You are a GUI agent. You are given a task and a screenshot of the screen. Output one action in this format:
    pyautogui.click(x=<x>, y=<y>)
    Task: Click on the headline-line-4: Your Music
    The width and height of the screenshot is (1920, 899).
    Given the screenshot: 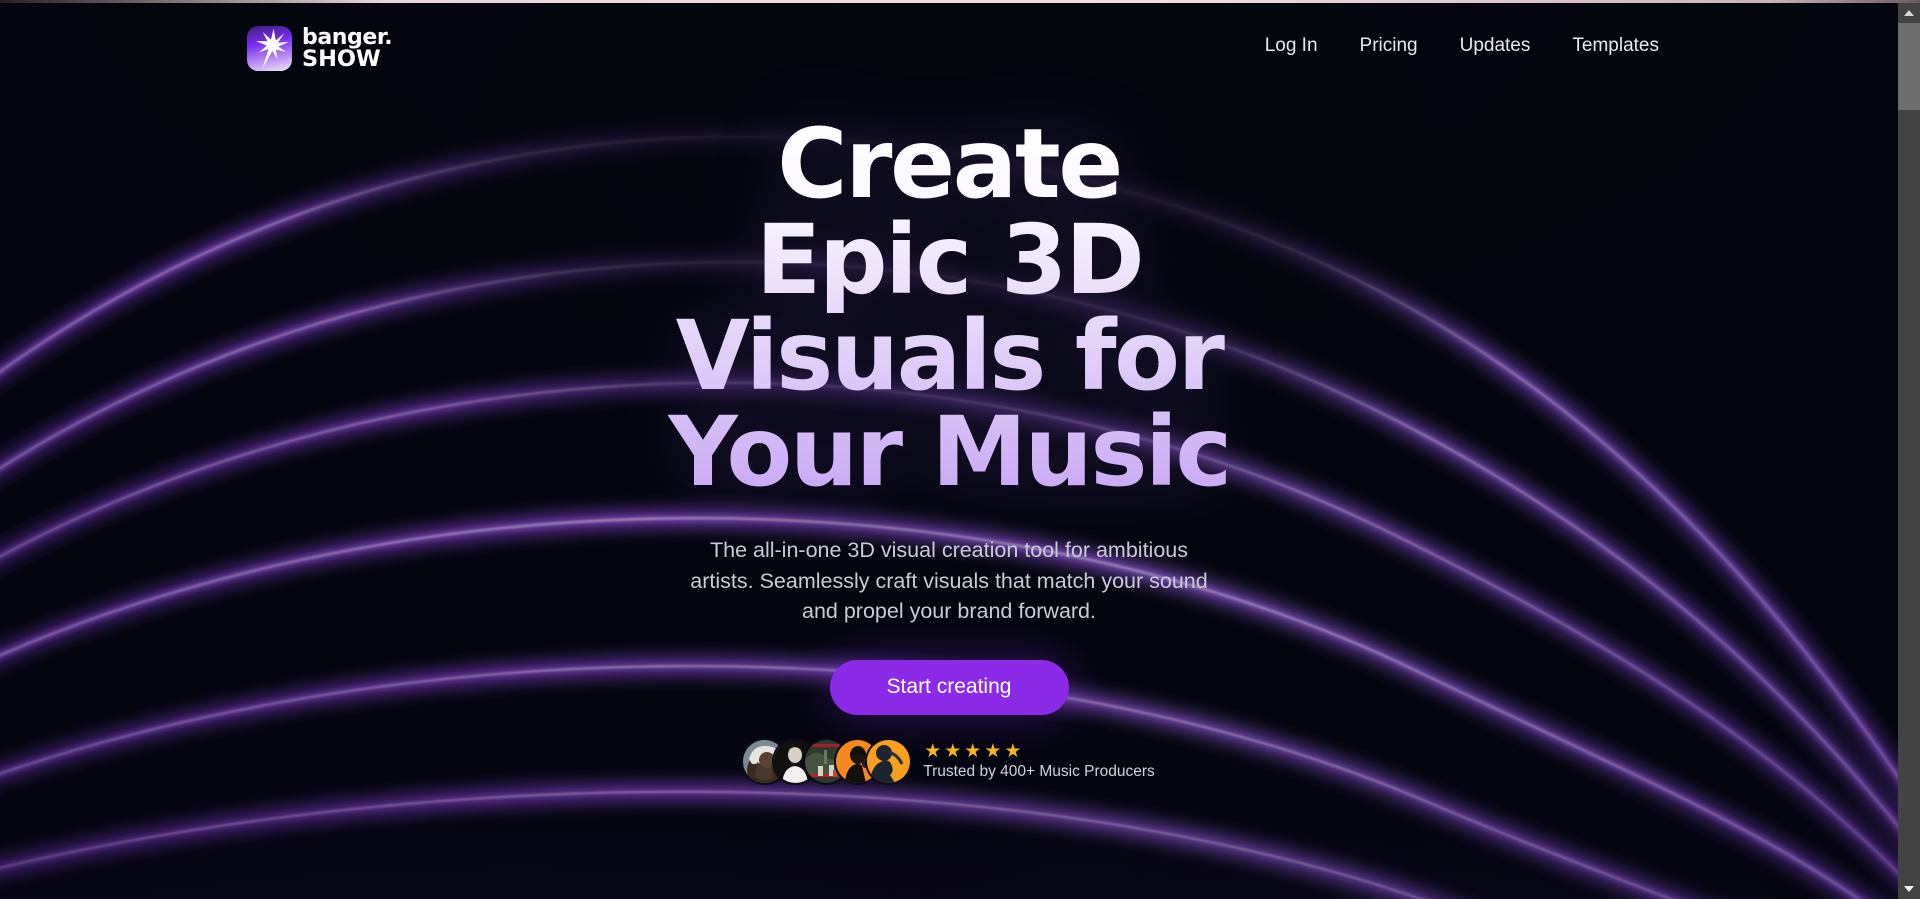 What is the action you would take?
    pyautogui.click(x=949, y=452)
    